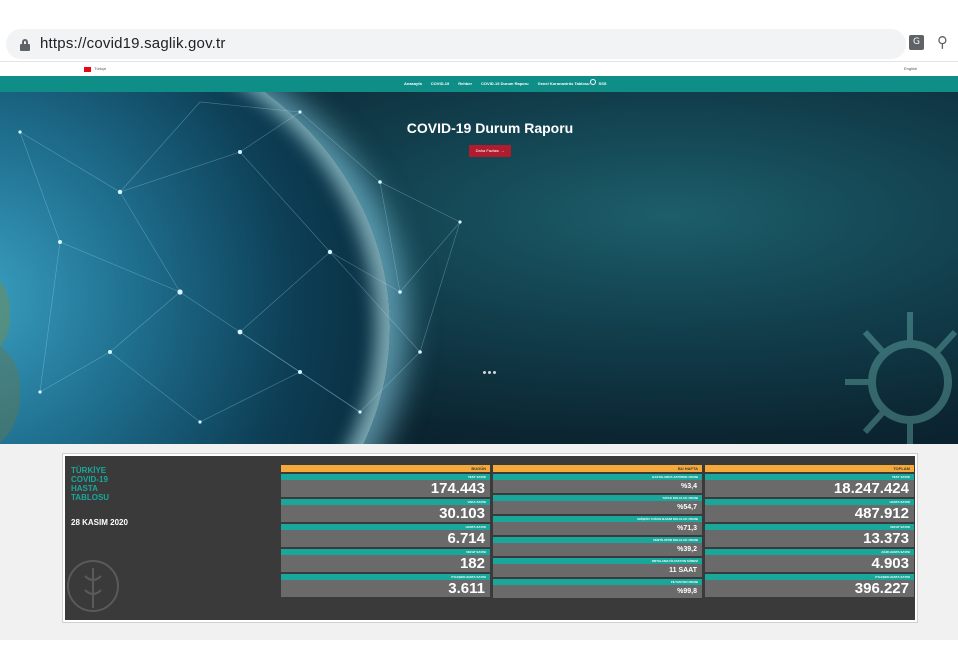  I want to click on metric-value: 4.903, so click(809, 563).